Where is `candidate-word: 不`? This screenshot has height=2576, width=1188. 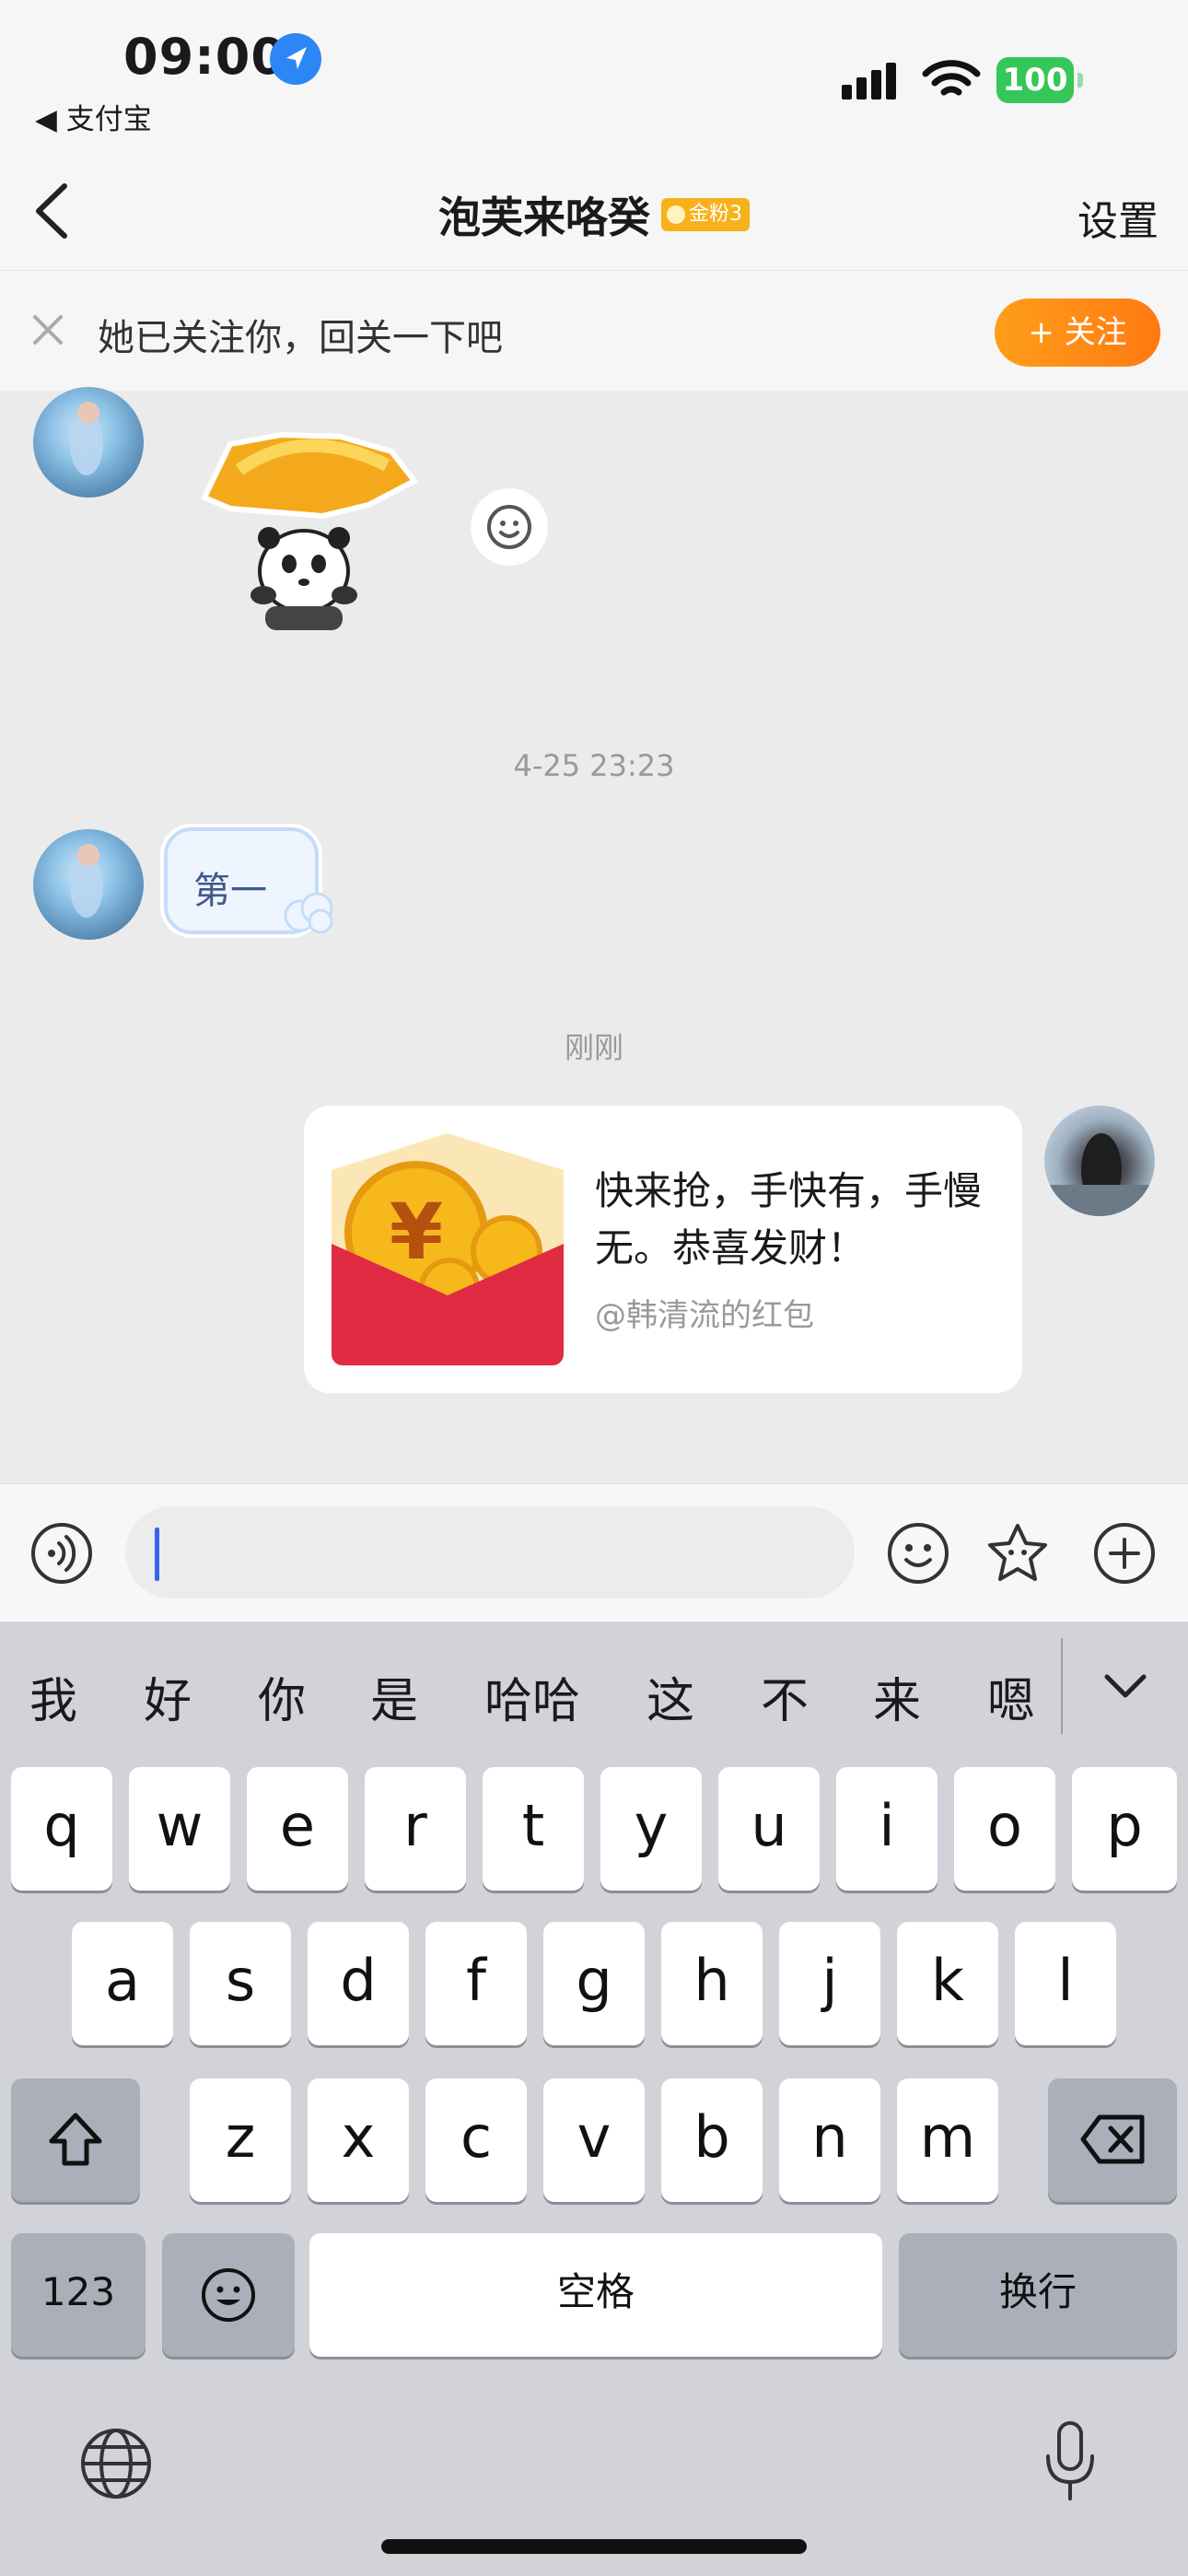
candidate-word: 不 is located at coordinates (785, 1696).